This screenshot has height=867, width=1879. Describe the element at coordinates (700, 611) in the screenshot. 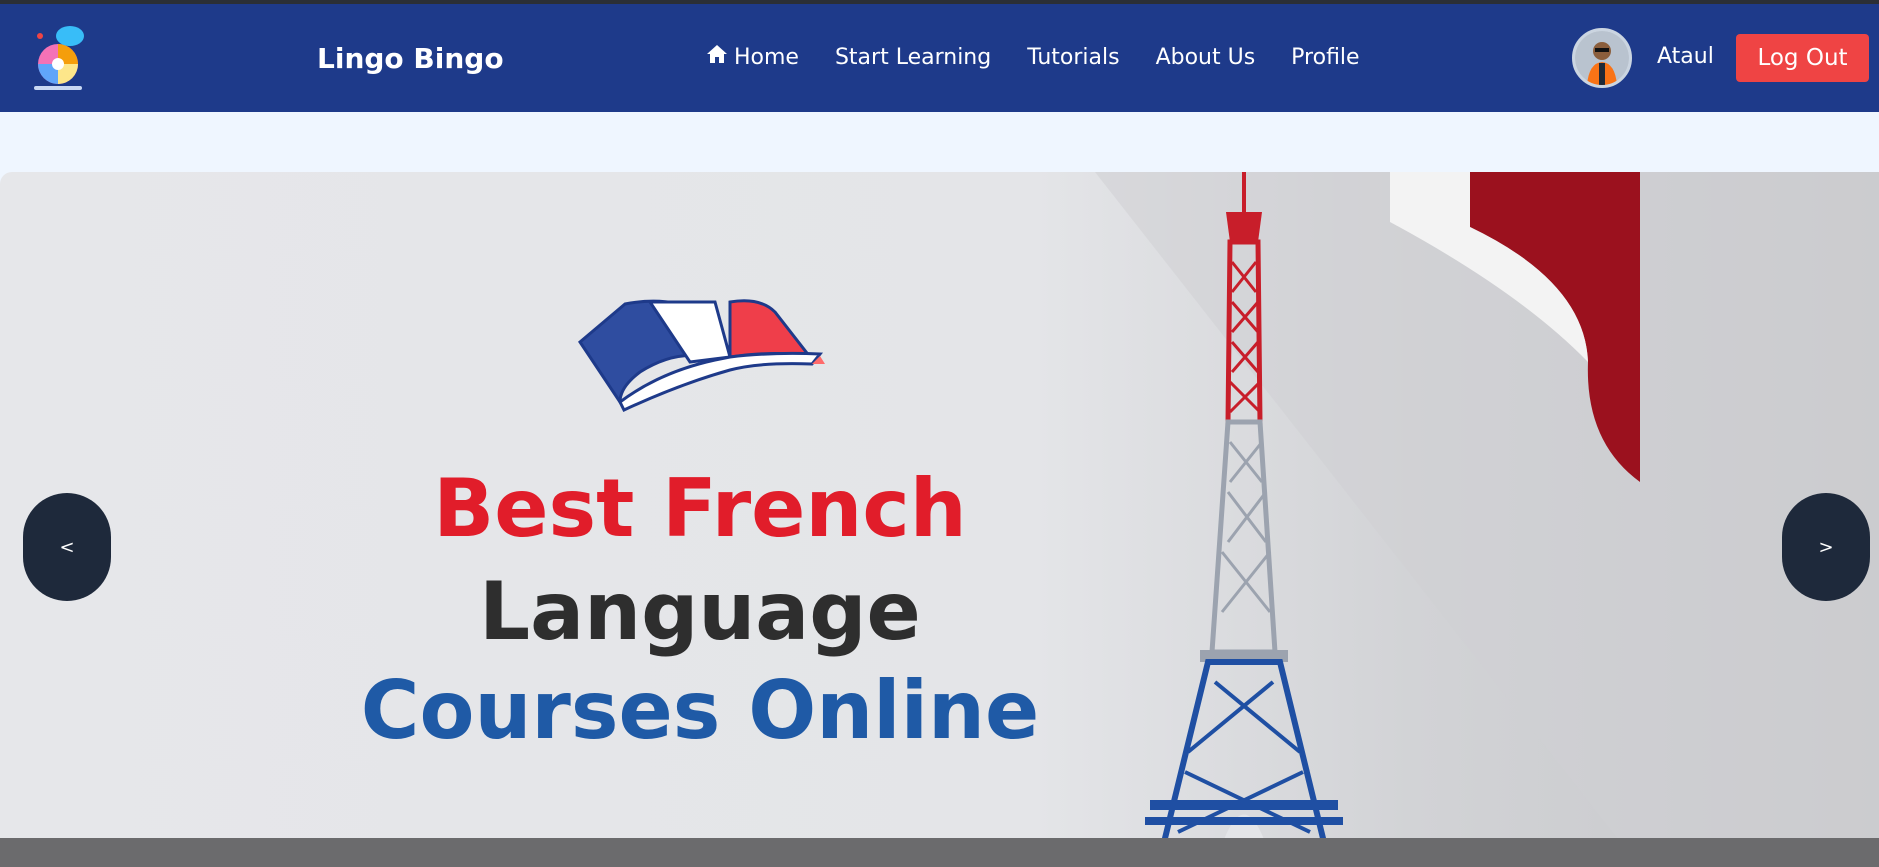

I see `hero-title-line-2: Language` at that location.